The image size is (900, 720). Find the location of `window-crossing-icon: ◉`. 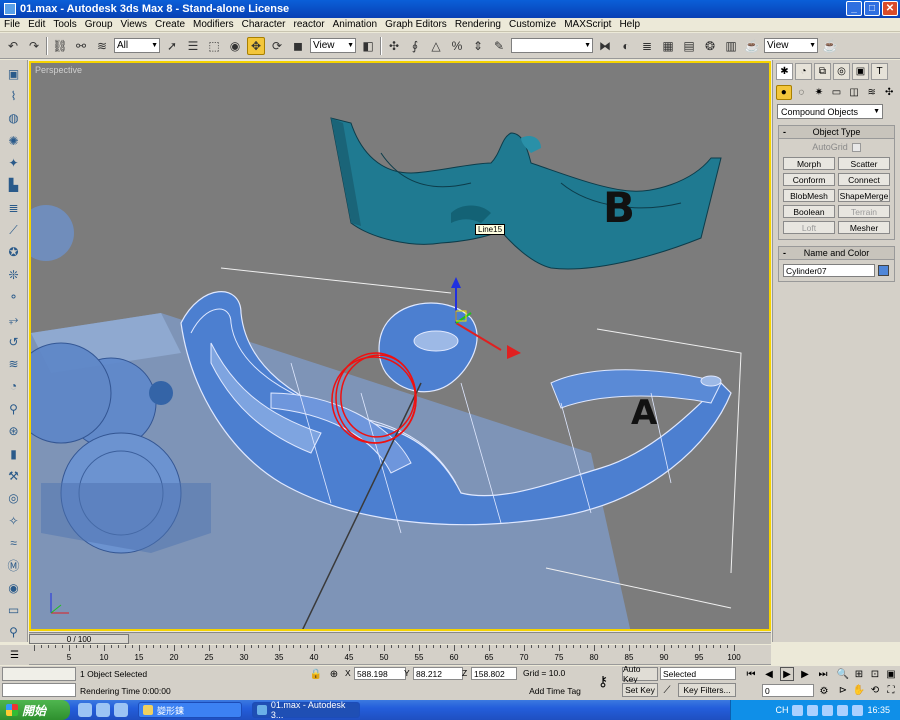

window-crossing-icon: ◉ is located at coordinates (235, 46).